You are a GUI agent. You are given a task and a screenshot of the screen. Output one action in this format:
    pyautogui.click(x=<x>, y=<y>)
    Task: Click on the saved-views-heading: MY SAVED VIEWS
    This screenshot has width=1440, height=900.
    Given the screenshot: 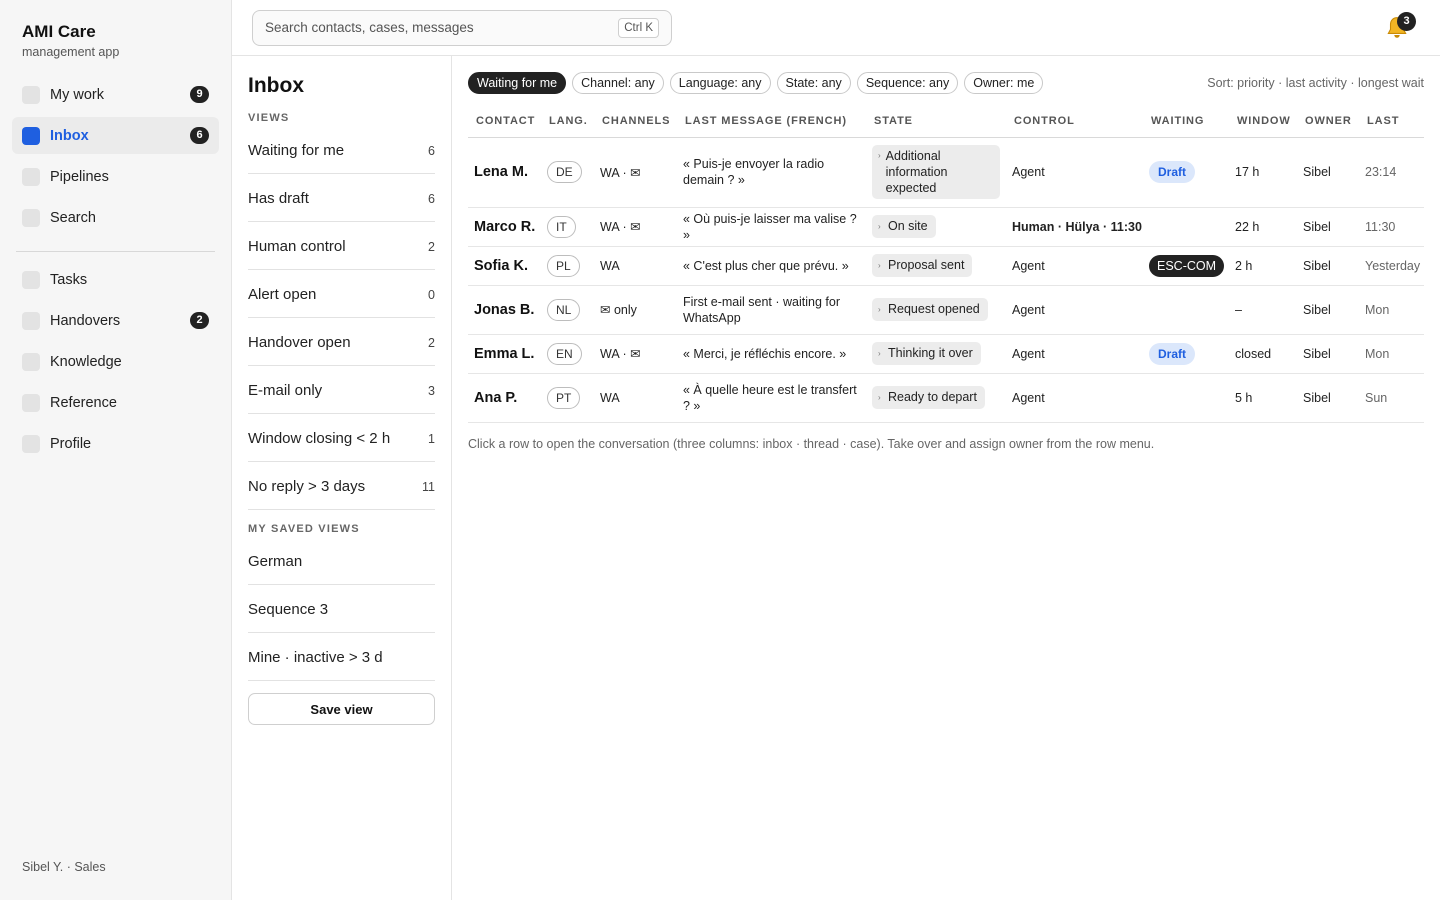 What is the action you would take?
    pyautogui.click(x=304, y=529)
    